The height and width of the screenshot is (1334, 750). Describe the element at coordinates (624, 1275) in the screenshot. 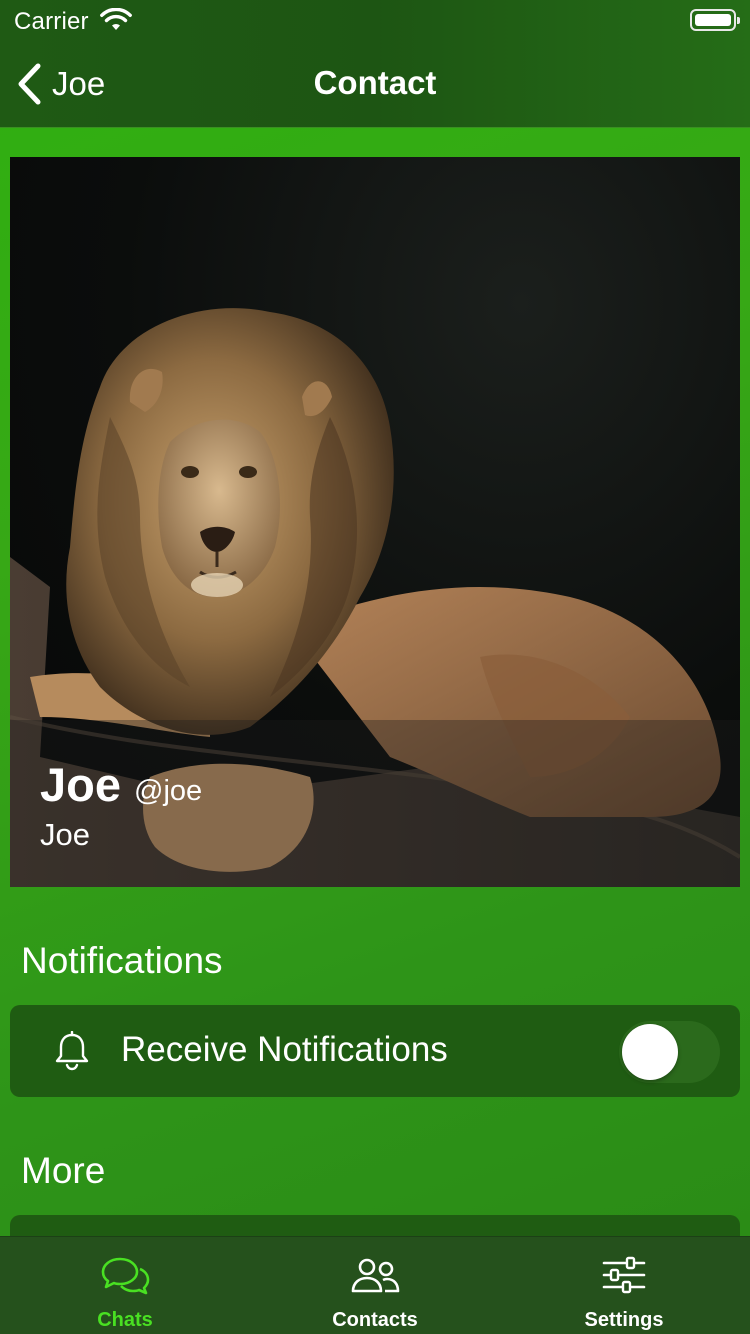

I see `sliders-icon` at that location.